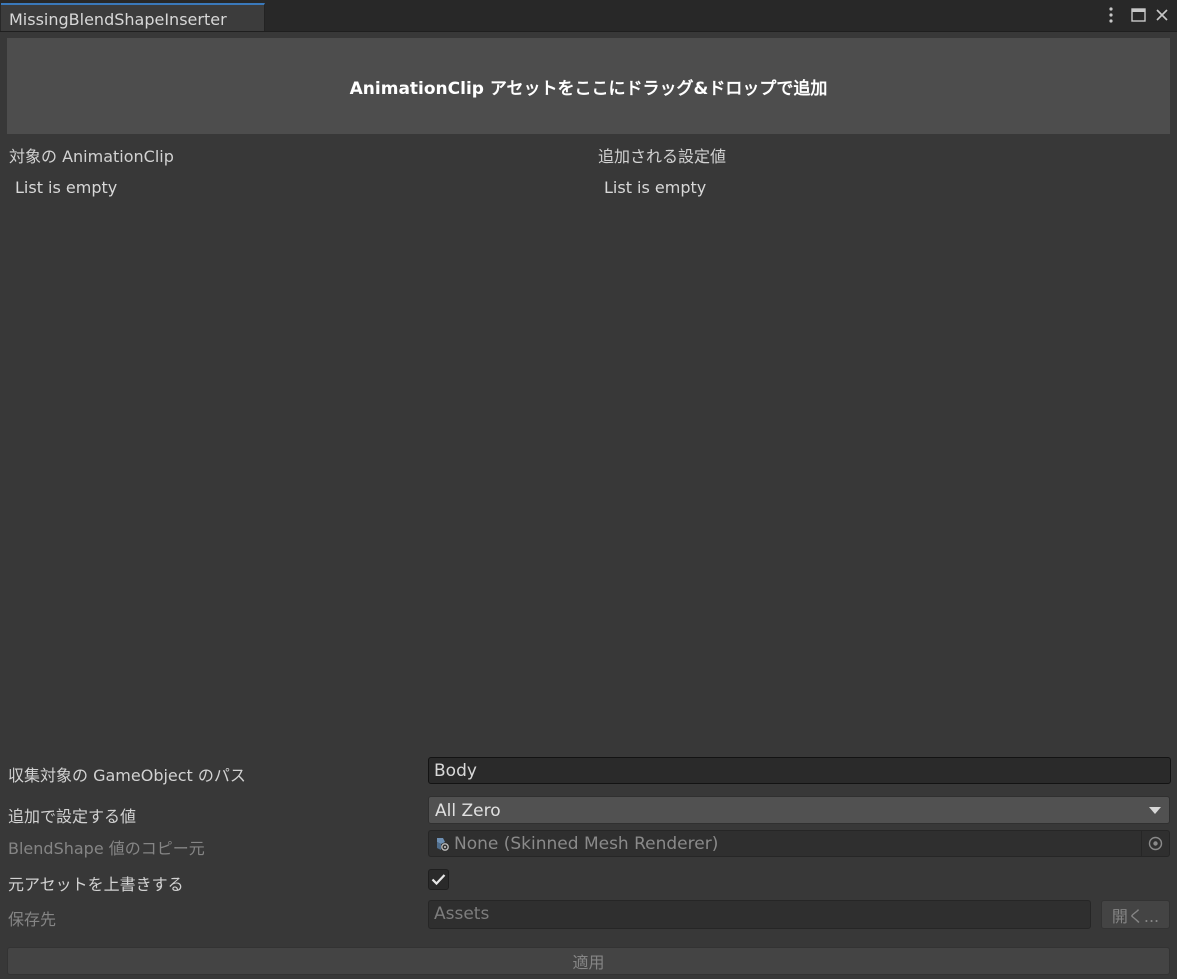 The height and width of the screenshot is (979, 1177). I want to click on copy-source-object-field: None (Skinned Mesh Renderer), so click(799, 843).